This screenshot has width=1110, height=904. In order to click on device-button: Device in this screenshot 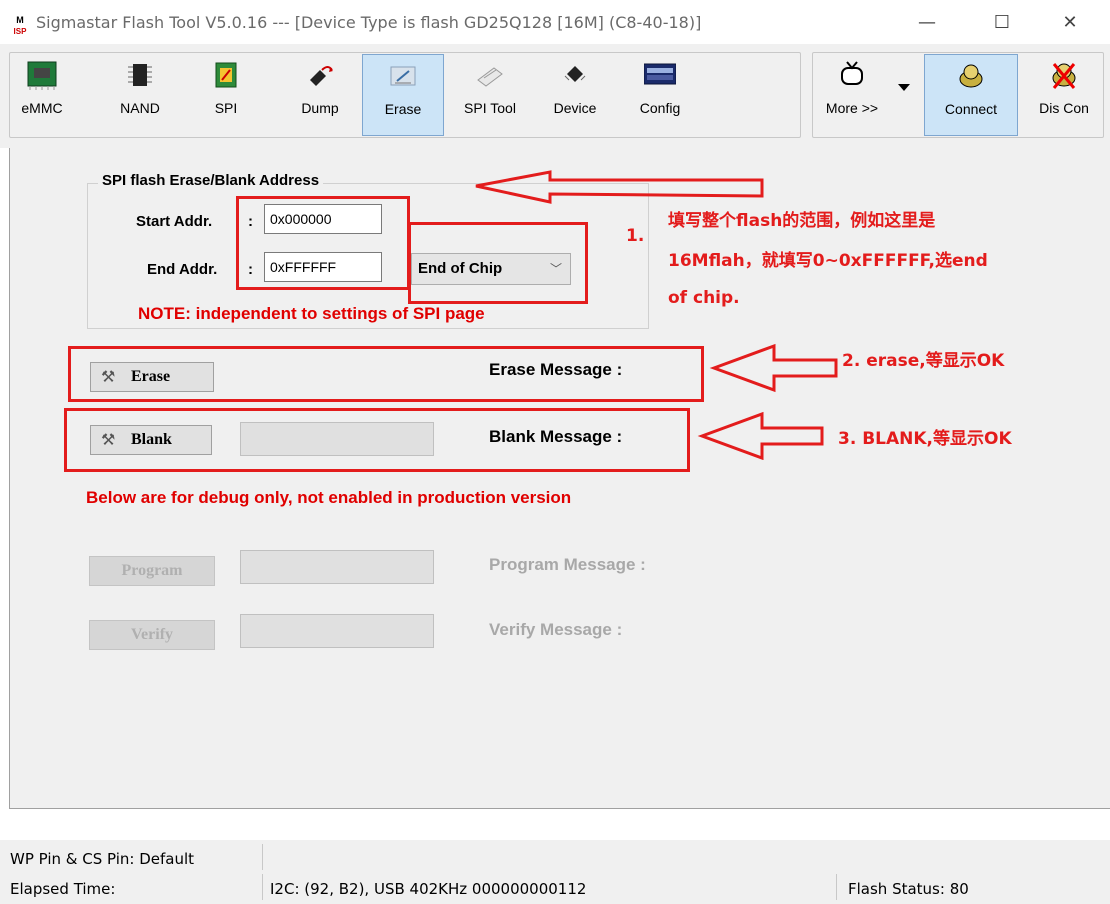, I will do `click(575, 95)`.